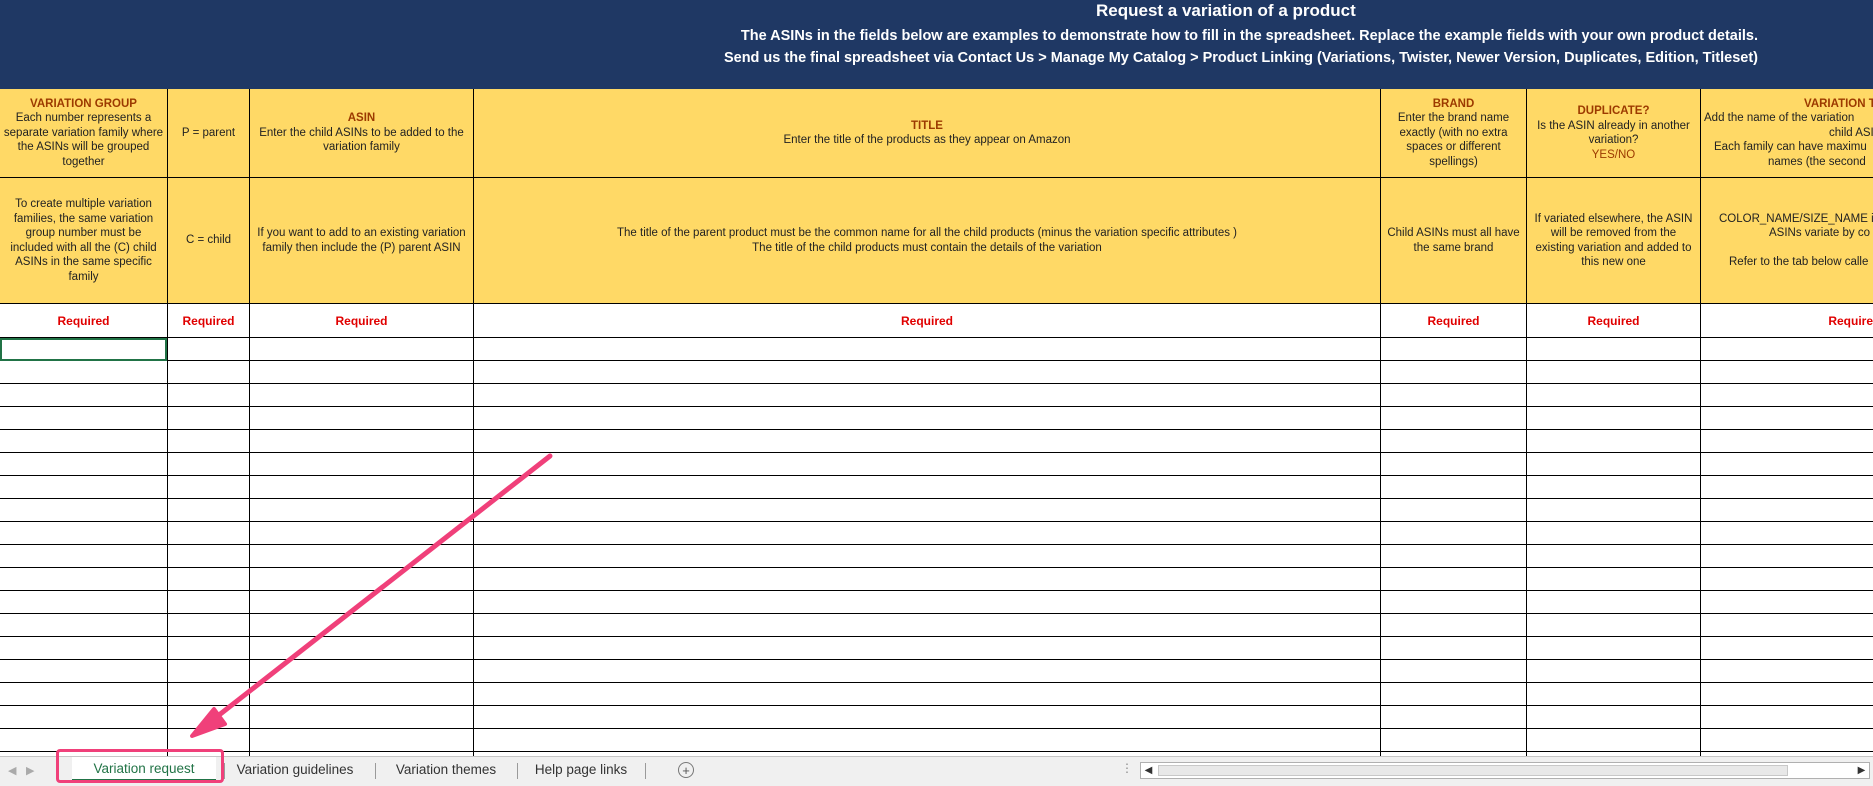 This screenshot has width=1873, height=786. I want to click on annotation-arrow, so click(371, 595).